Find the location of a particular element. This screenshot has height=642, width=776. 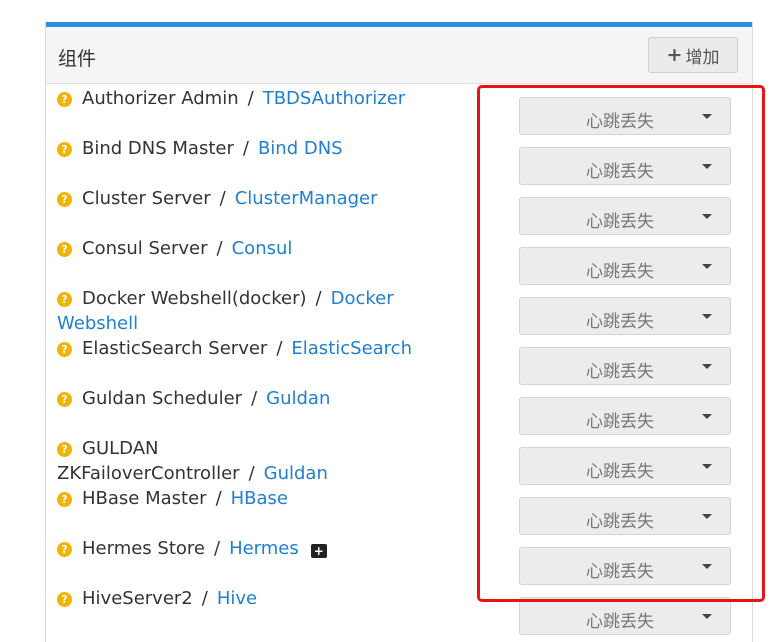

component-name: GULDAN ZKFailoverController is located at coordinates (148, 461).